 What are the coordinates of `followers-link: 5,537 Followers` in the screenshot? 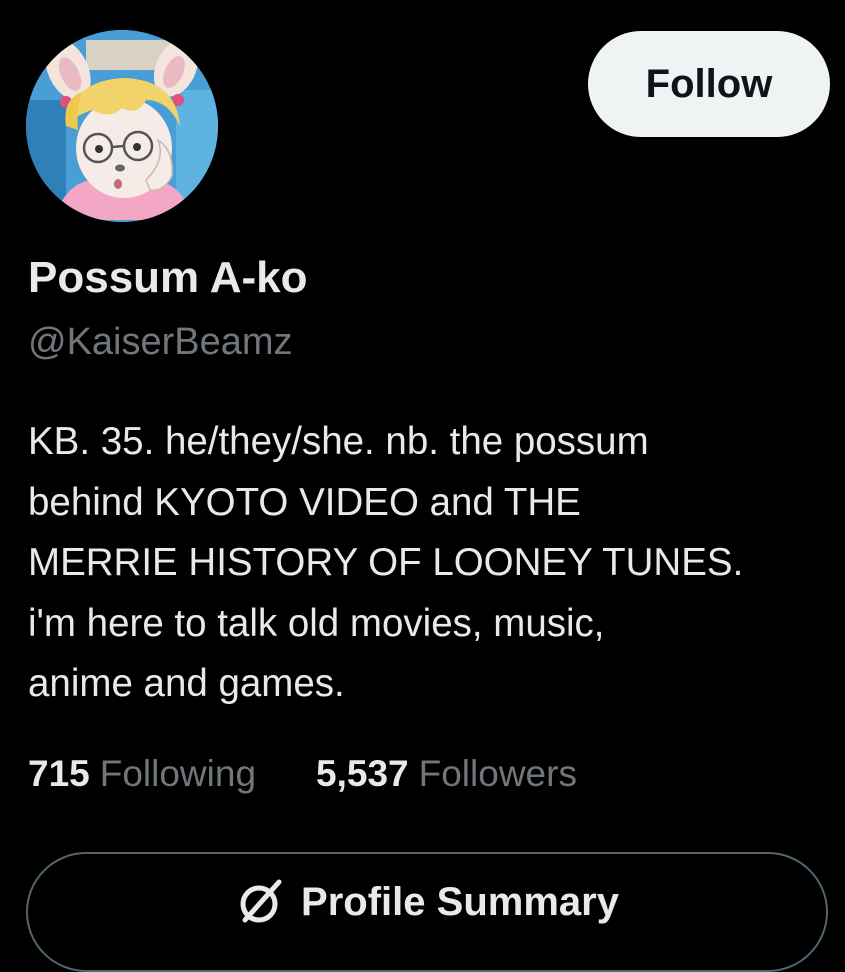 It's located at (446, 774).